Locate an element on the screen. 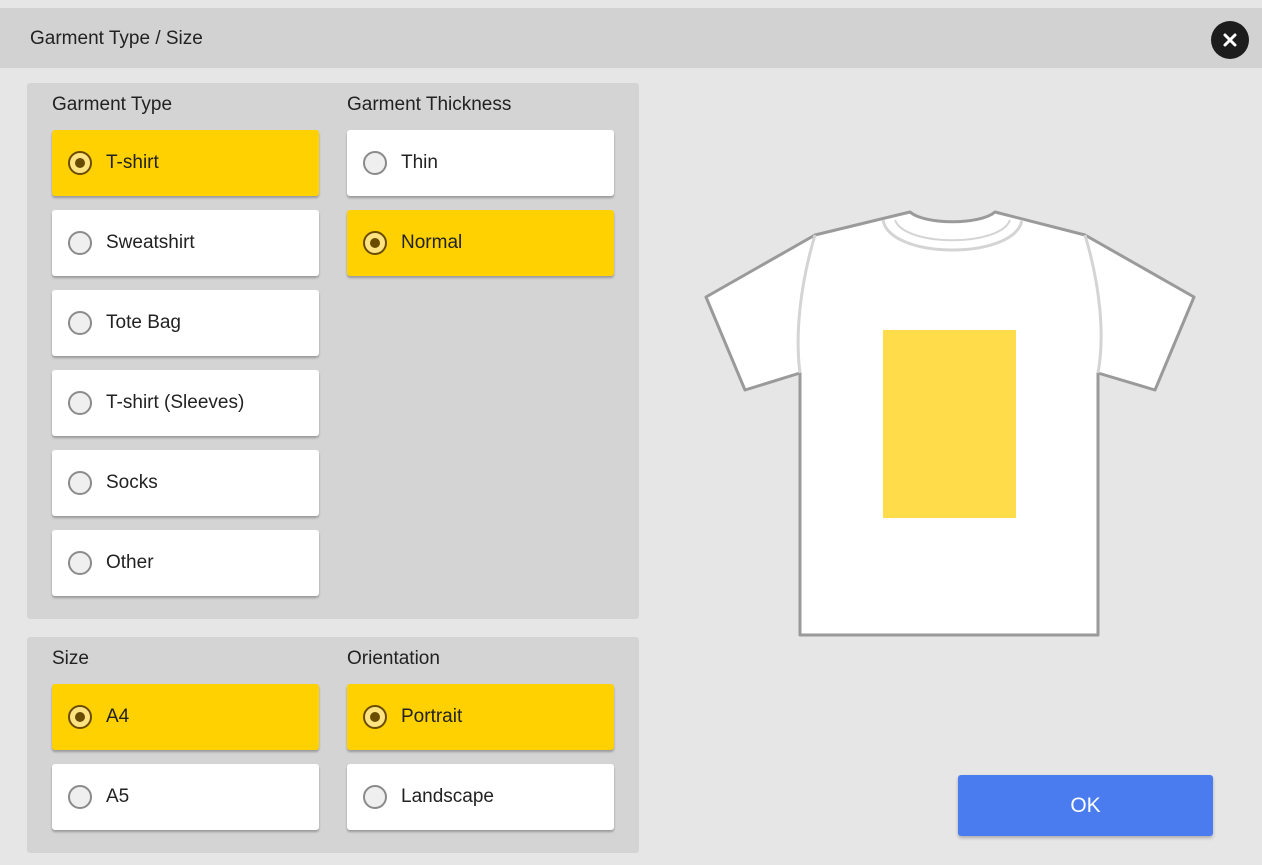  close-button is located at coordinates (1230, 40).